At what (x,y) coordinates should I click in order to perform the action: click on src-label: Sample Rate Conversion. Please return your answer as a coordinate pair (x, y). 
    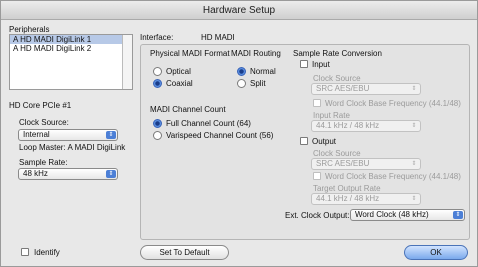
    Looking at the image, I should click on (337, 53).